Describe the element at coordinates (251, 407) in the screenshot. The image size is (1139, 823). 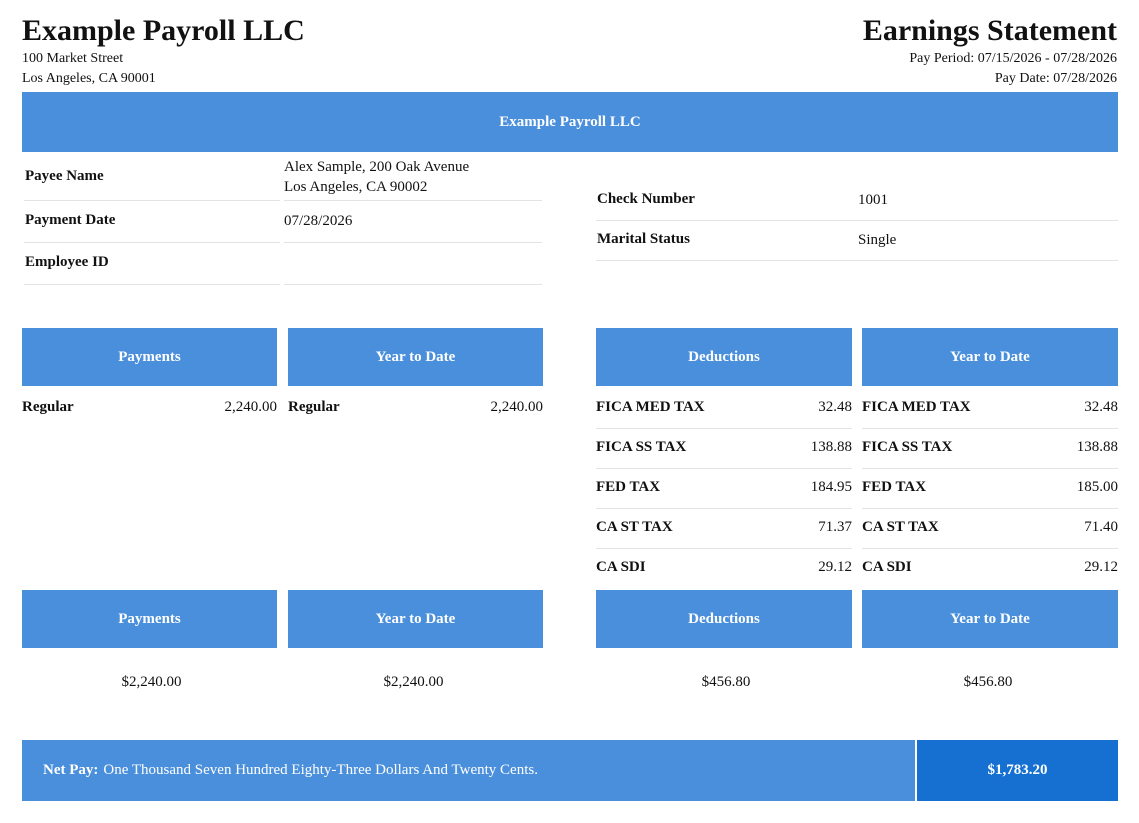
I see `payment-row-amount: 2,240.00` at that location.